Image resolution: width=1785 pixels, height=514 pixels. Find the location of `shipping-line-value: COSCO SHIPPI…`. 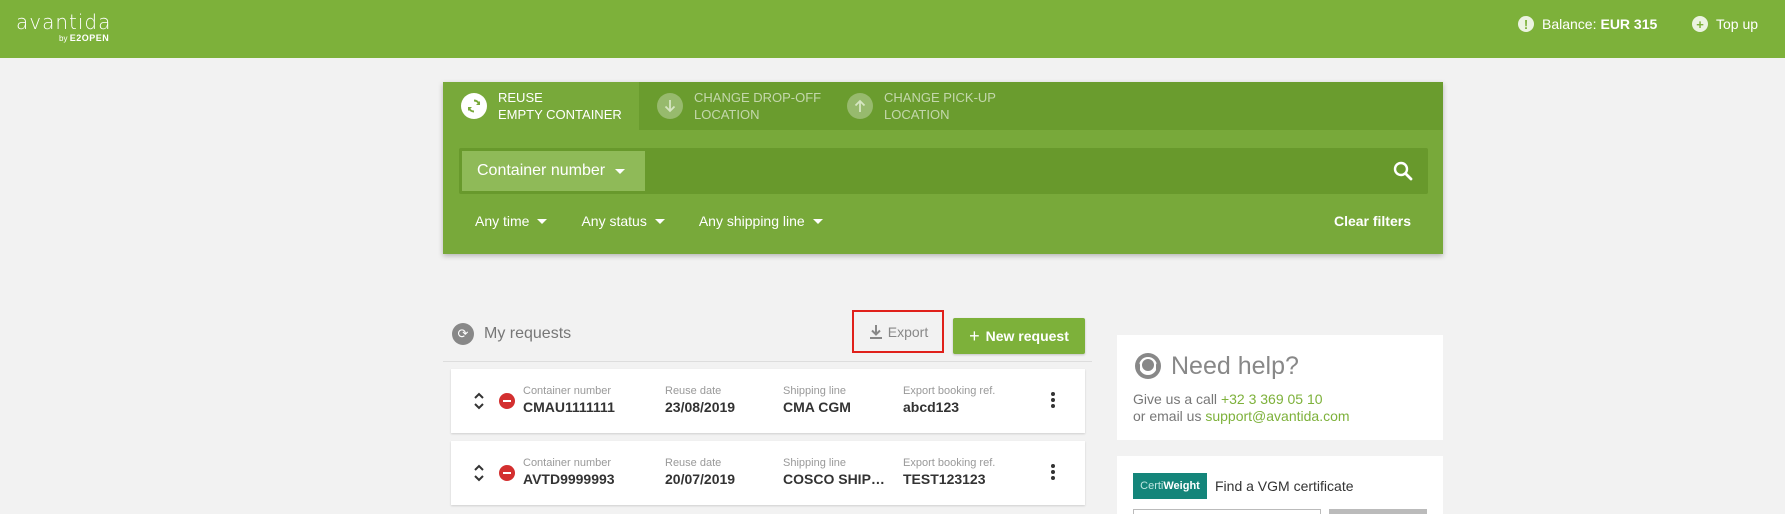

shipping-line-value: COSCO SHIPPI… is located at coordinates (838, 479).